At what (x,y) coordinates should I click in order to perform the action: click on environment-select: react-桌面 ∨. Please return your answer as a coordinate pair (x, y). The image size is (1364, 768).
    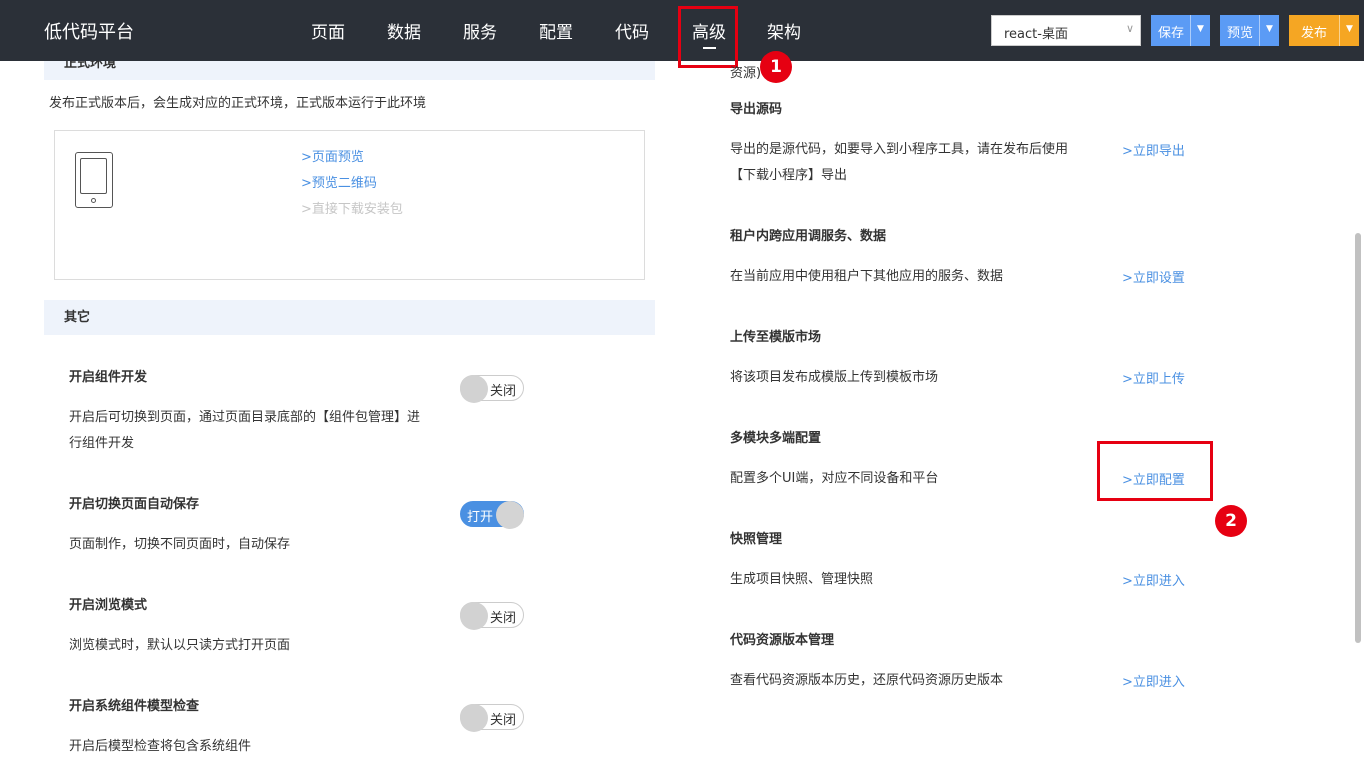
    Looking at the image, I should click on (1066, 30).